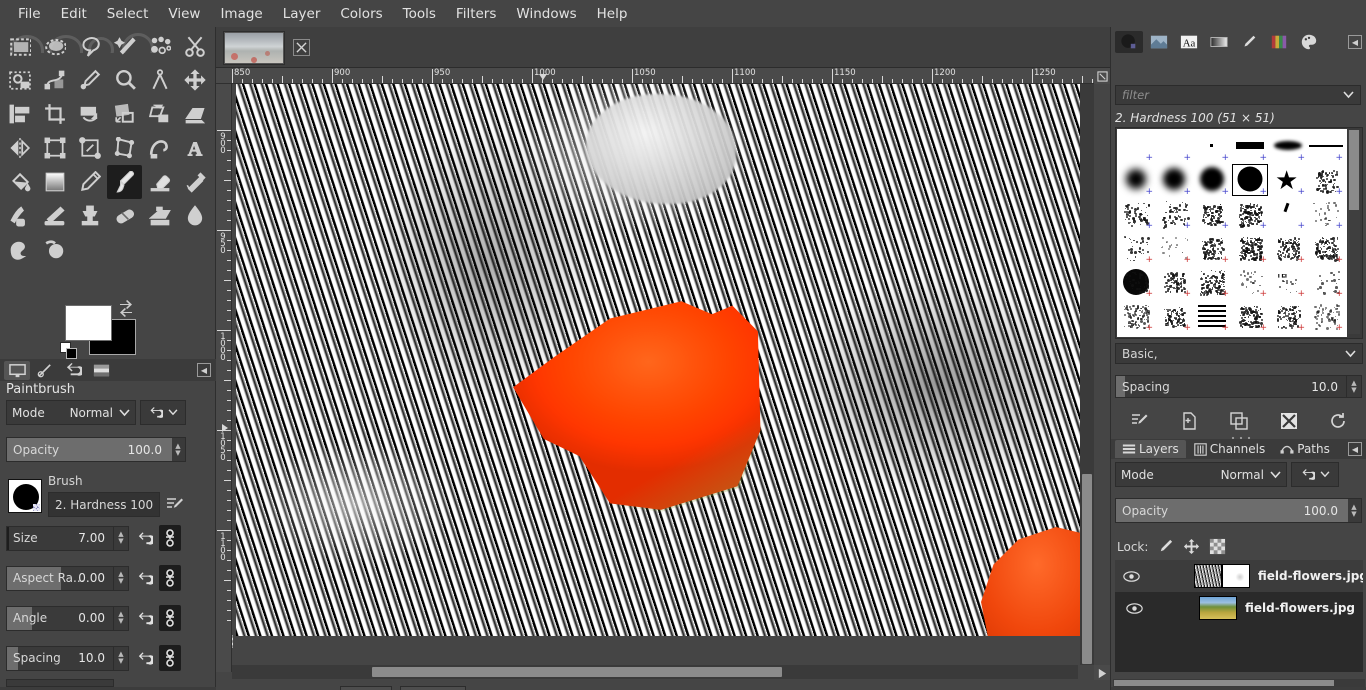 The image size is (1366, 690). What do you see at coordinates (88, 323) in the screenshot?
I see `foreground-color-swatch` at bounding box center [88, 323].